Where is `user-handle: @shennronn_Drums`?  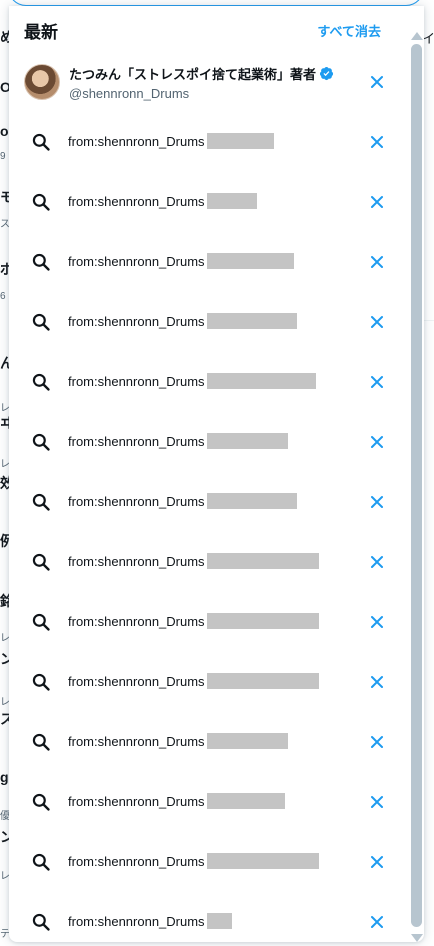
user-handle: @shennronn_Drums is located at coordinates (129, 93).